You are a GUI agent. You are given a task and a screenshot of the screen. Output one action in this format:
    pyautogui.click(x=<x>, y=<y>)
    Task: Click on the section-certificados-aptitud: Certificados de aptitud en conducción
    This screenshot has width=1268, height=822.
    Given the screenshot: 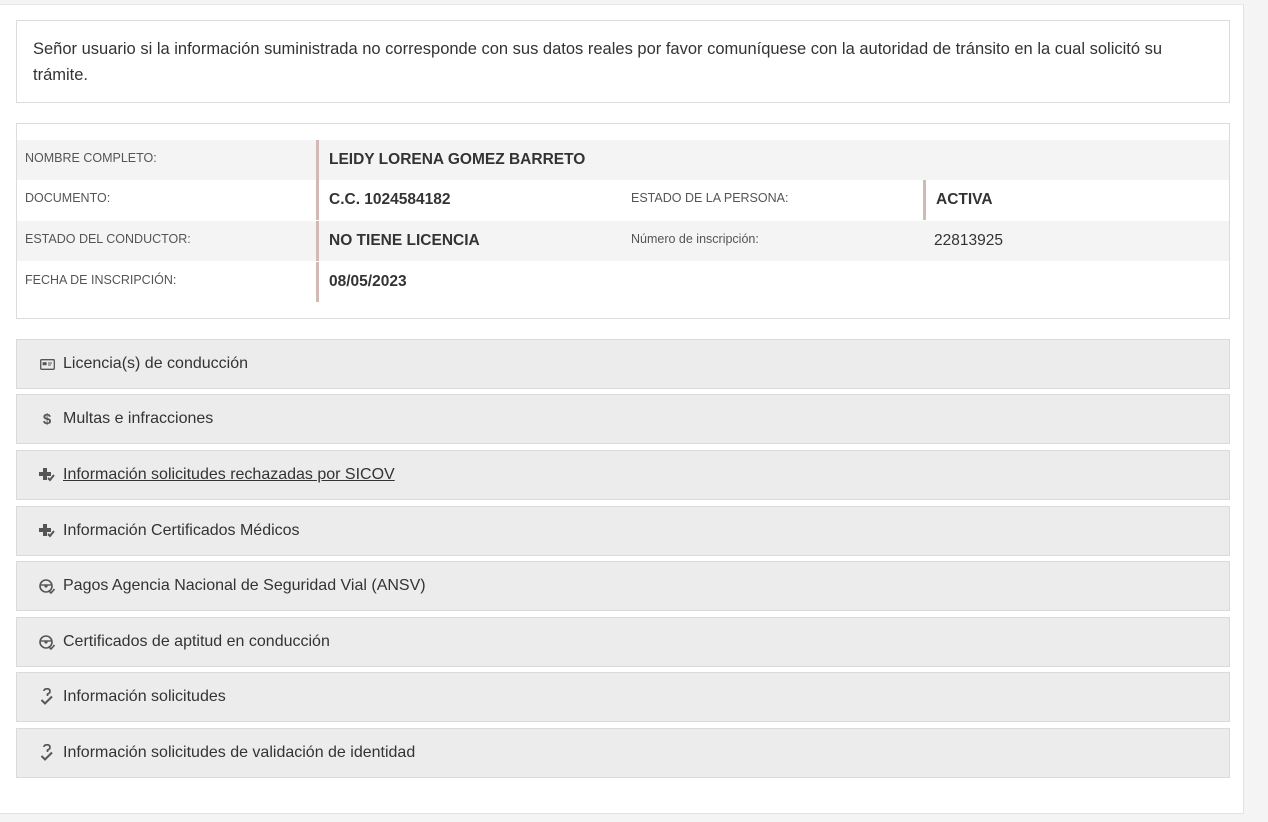 What is the action you would take?
    pyautogui.click(x=623, y=642)
    